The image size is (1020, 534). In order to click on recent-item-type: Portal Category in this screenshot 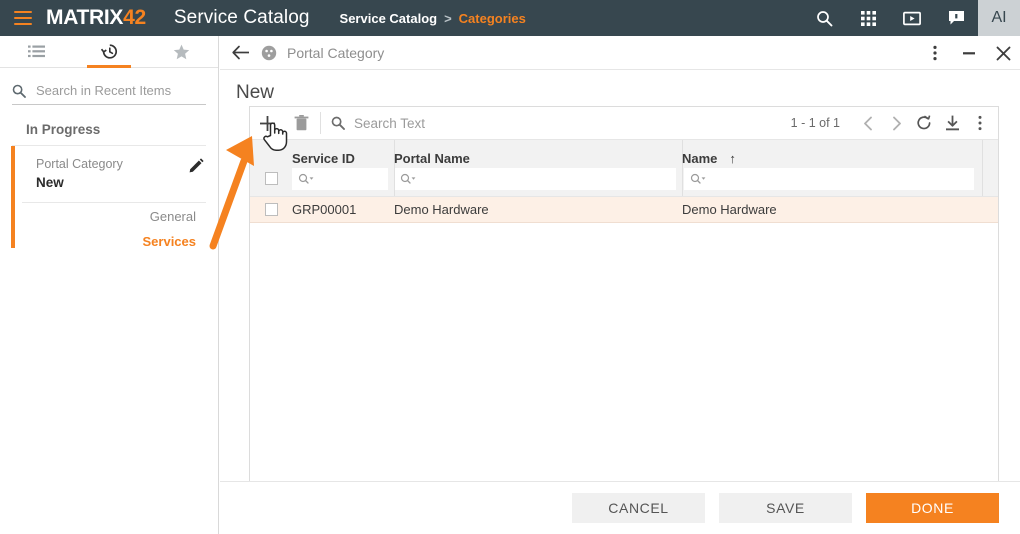, I will do `click(79, 164)`.